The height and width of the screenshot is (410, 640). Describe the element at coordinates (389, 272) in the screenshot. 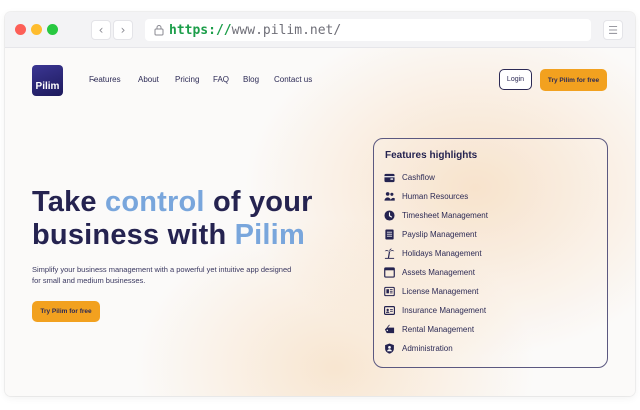

I see `window-icon` at that location.